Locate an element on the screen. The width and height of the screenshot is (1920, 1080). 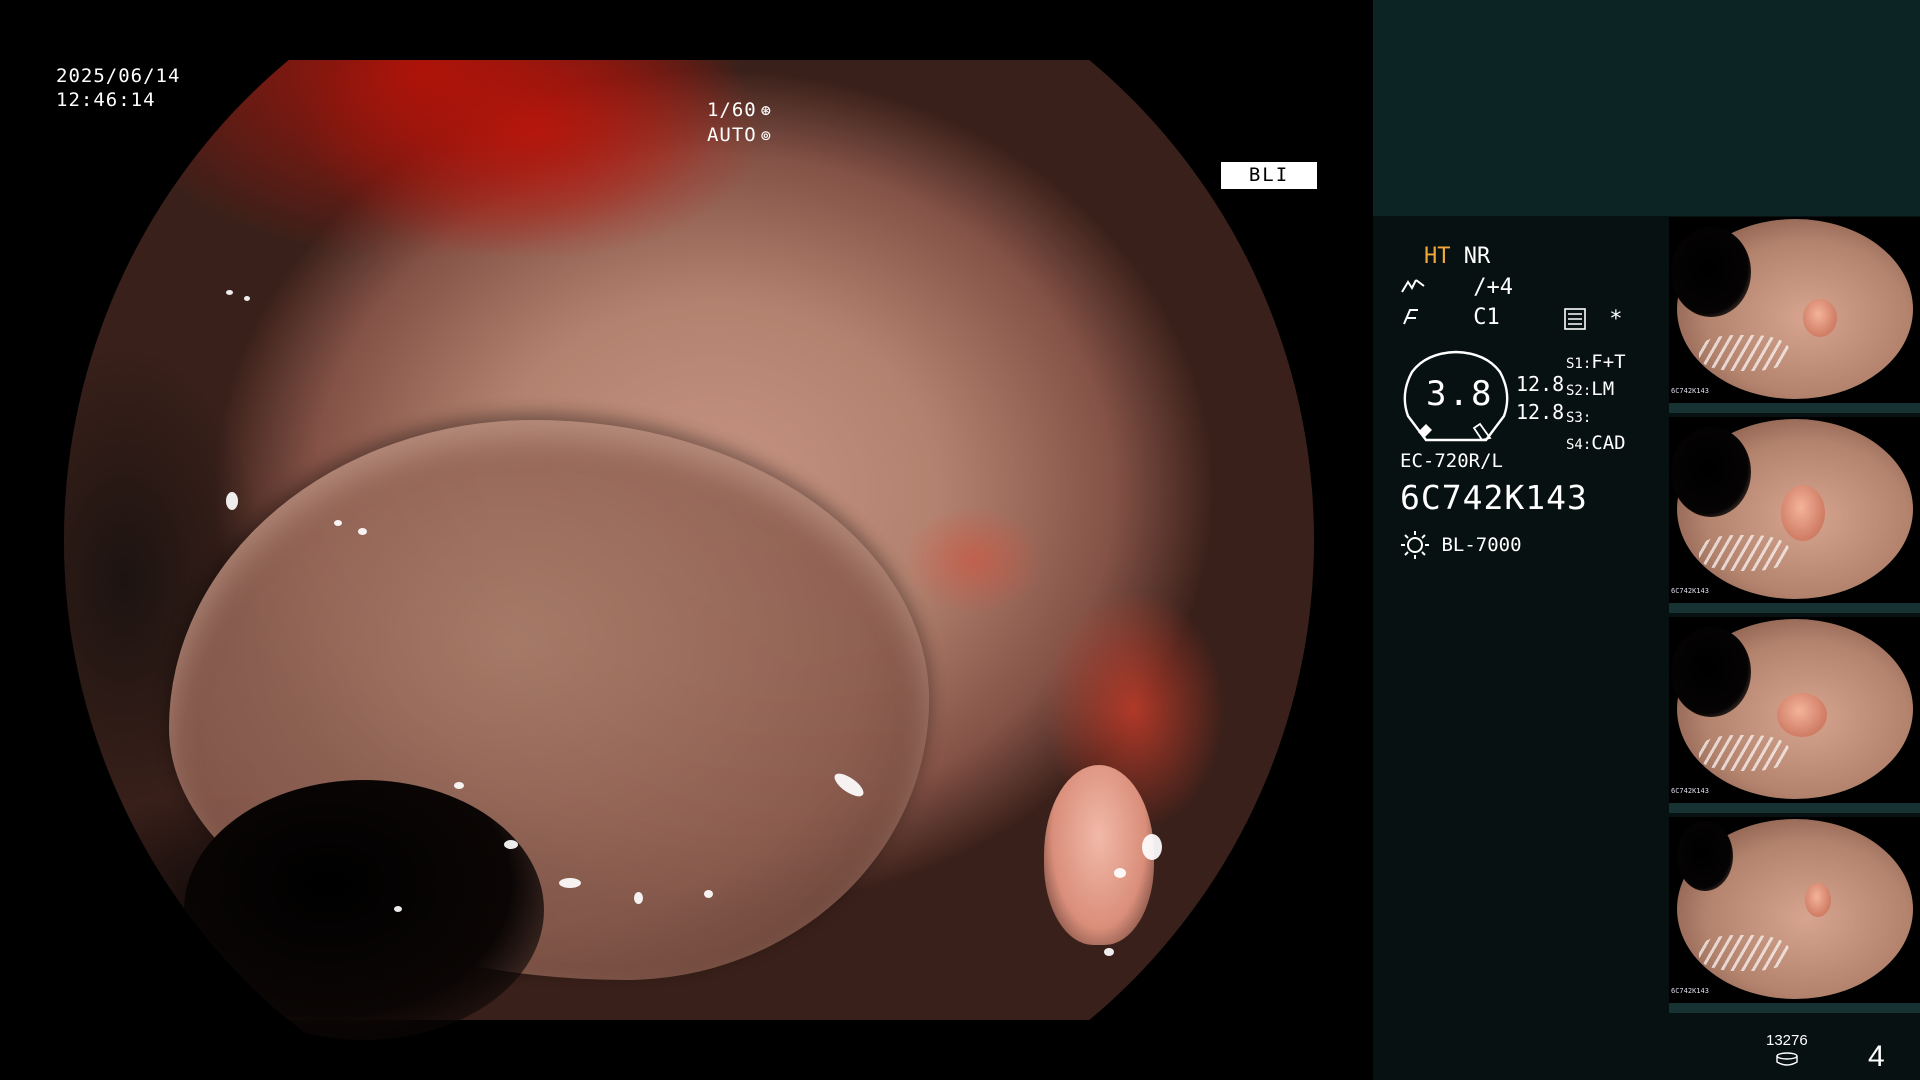
storage-disk-icon is located at coordinates (1787, 1059).